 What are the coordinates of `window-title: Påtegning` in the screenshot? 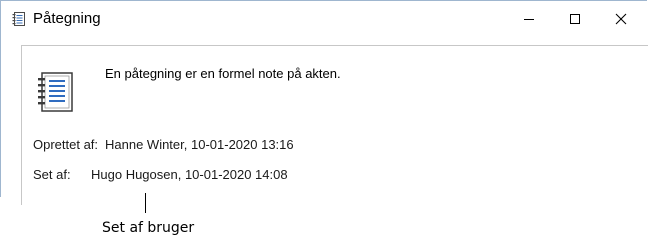 It's located at (67, 18).